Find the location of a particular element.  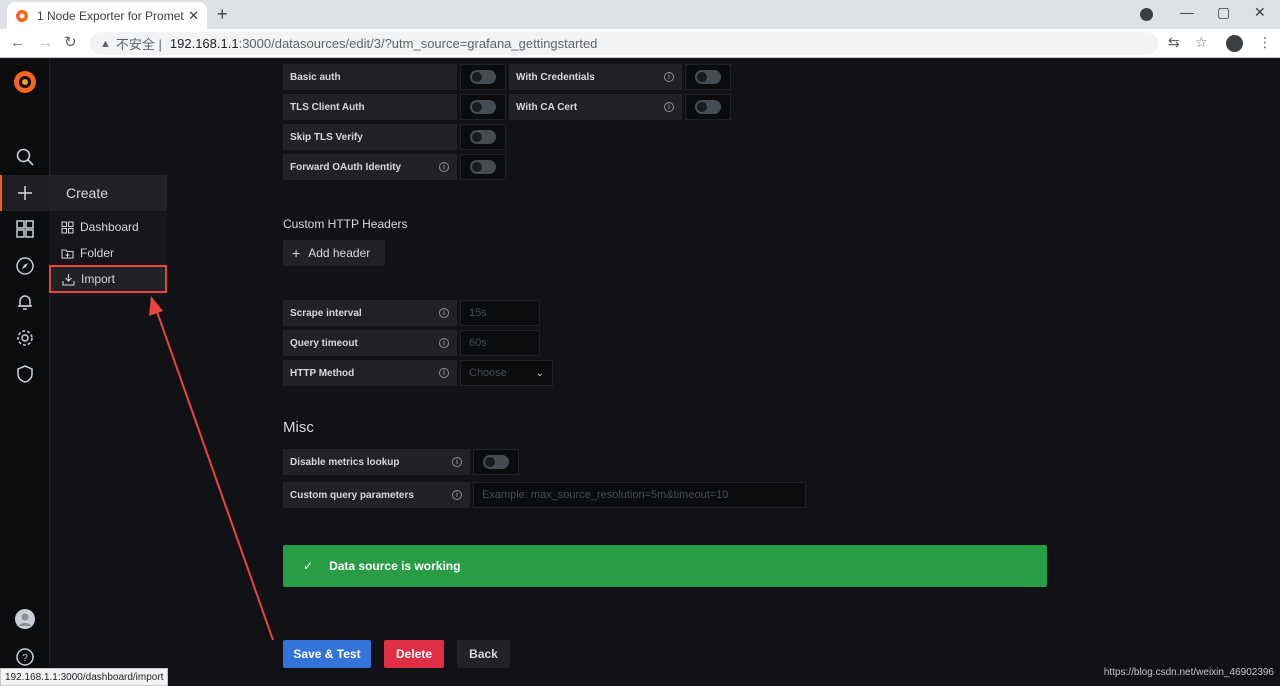

http-method-select: Choose ⌄ is located at coordinates (506, 373).